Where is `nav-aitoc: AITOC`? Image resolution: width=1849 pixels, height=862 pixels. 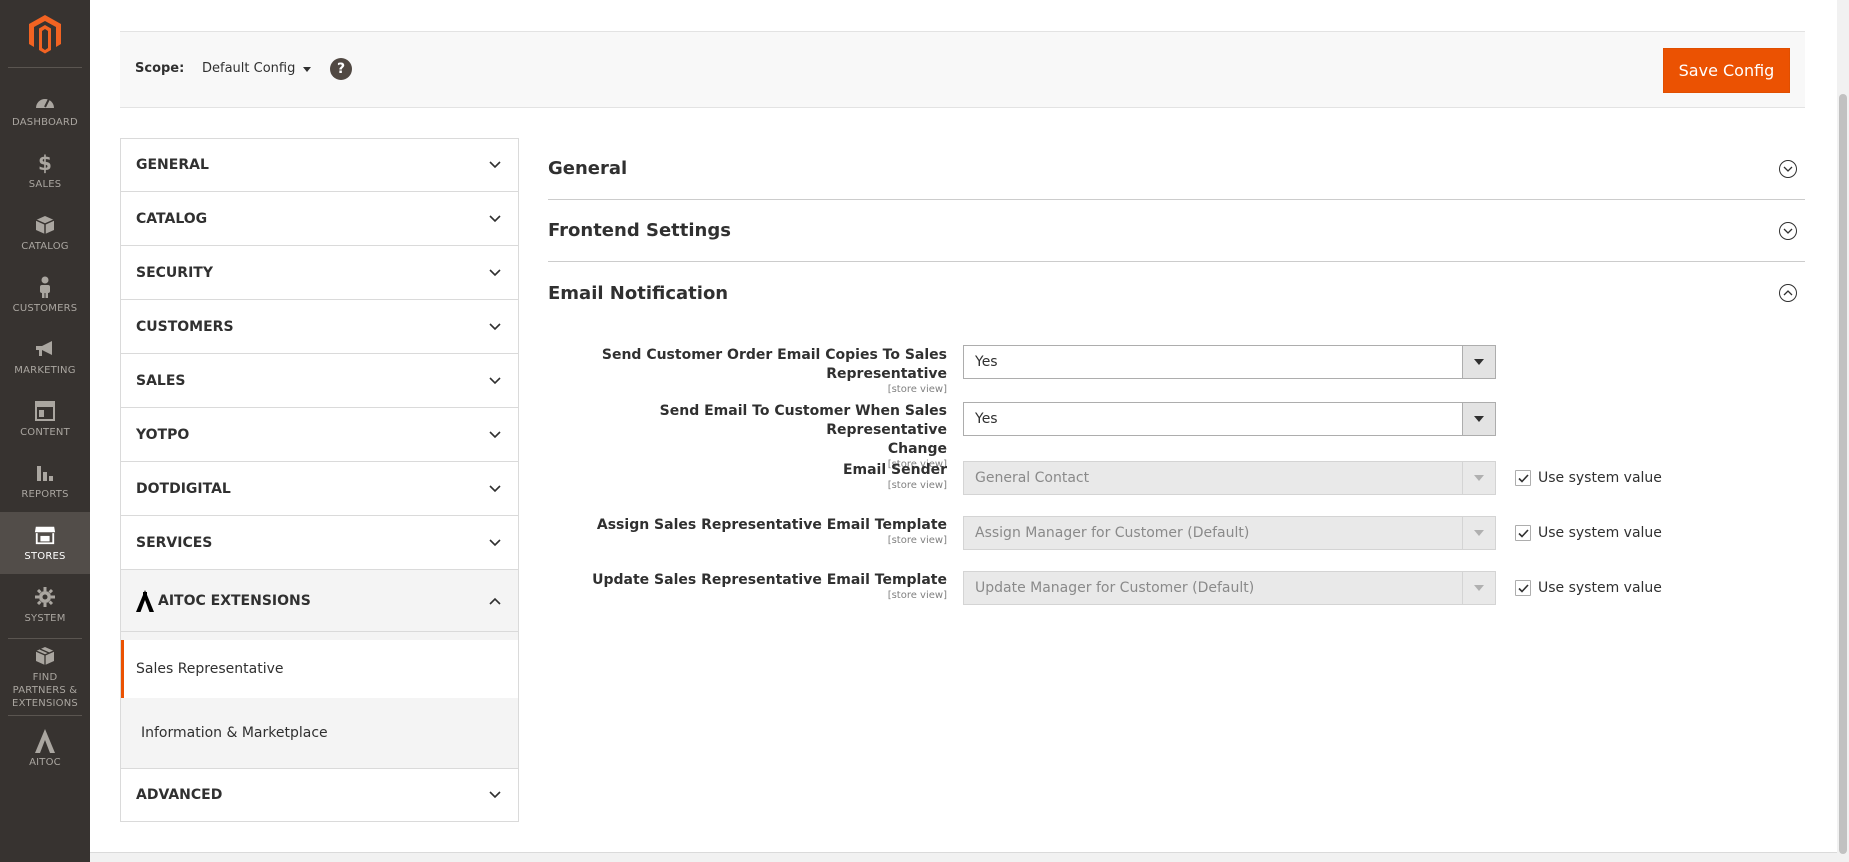 nav-aitoc: AITOC is located at coordinates (45, 749).